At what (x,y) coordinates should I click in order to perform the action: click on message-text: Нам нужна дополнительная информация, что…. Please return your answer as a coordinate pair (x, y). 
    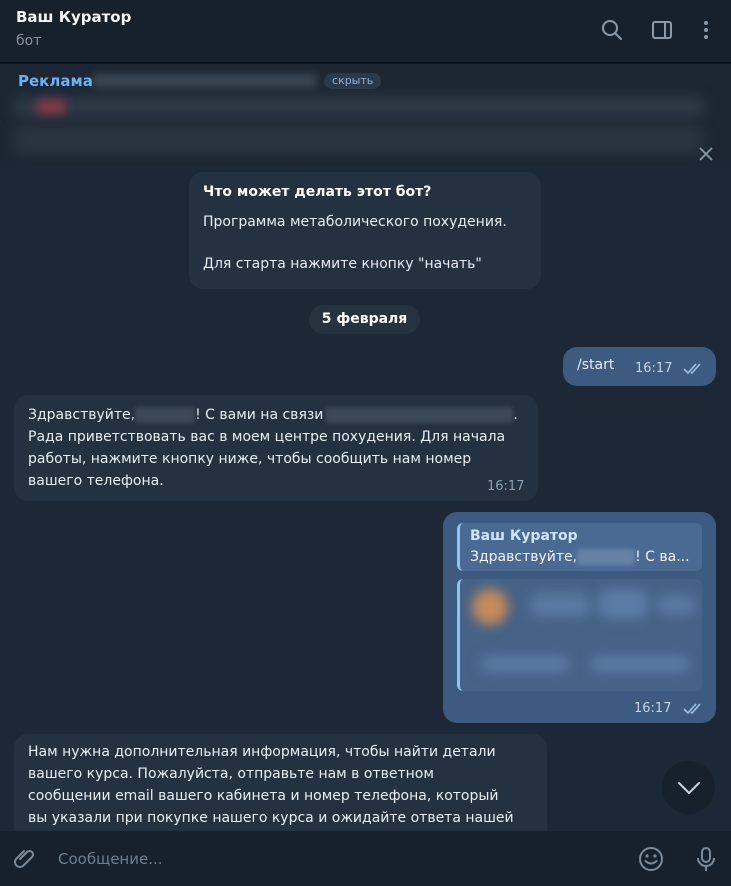
    Looking at the image, I should click on (271, 785).